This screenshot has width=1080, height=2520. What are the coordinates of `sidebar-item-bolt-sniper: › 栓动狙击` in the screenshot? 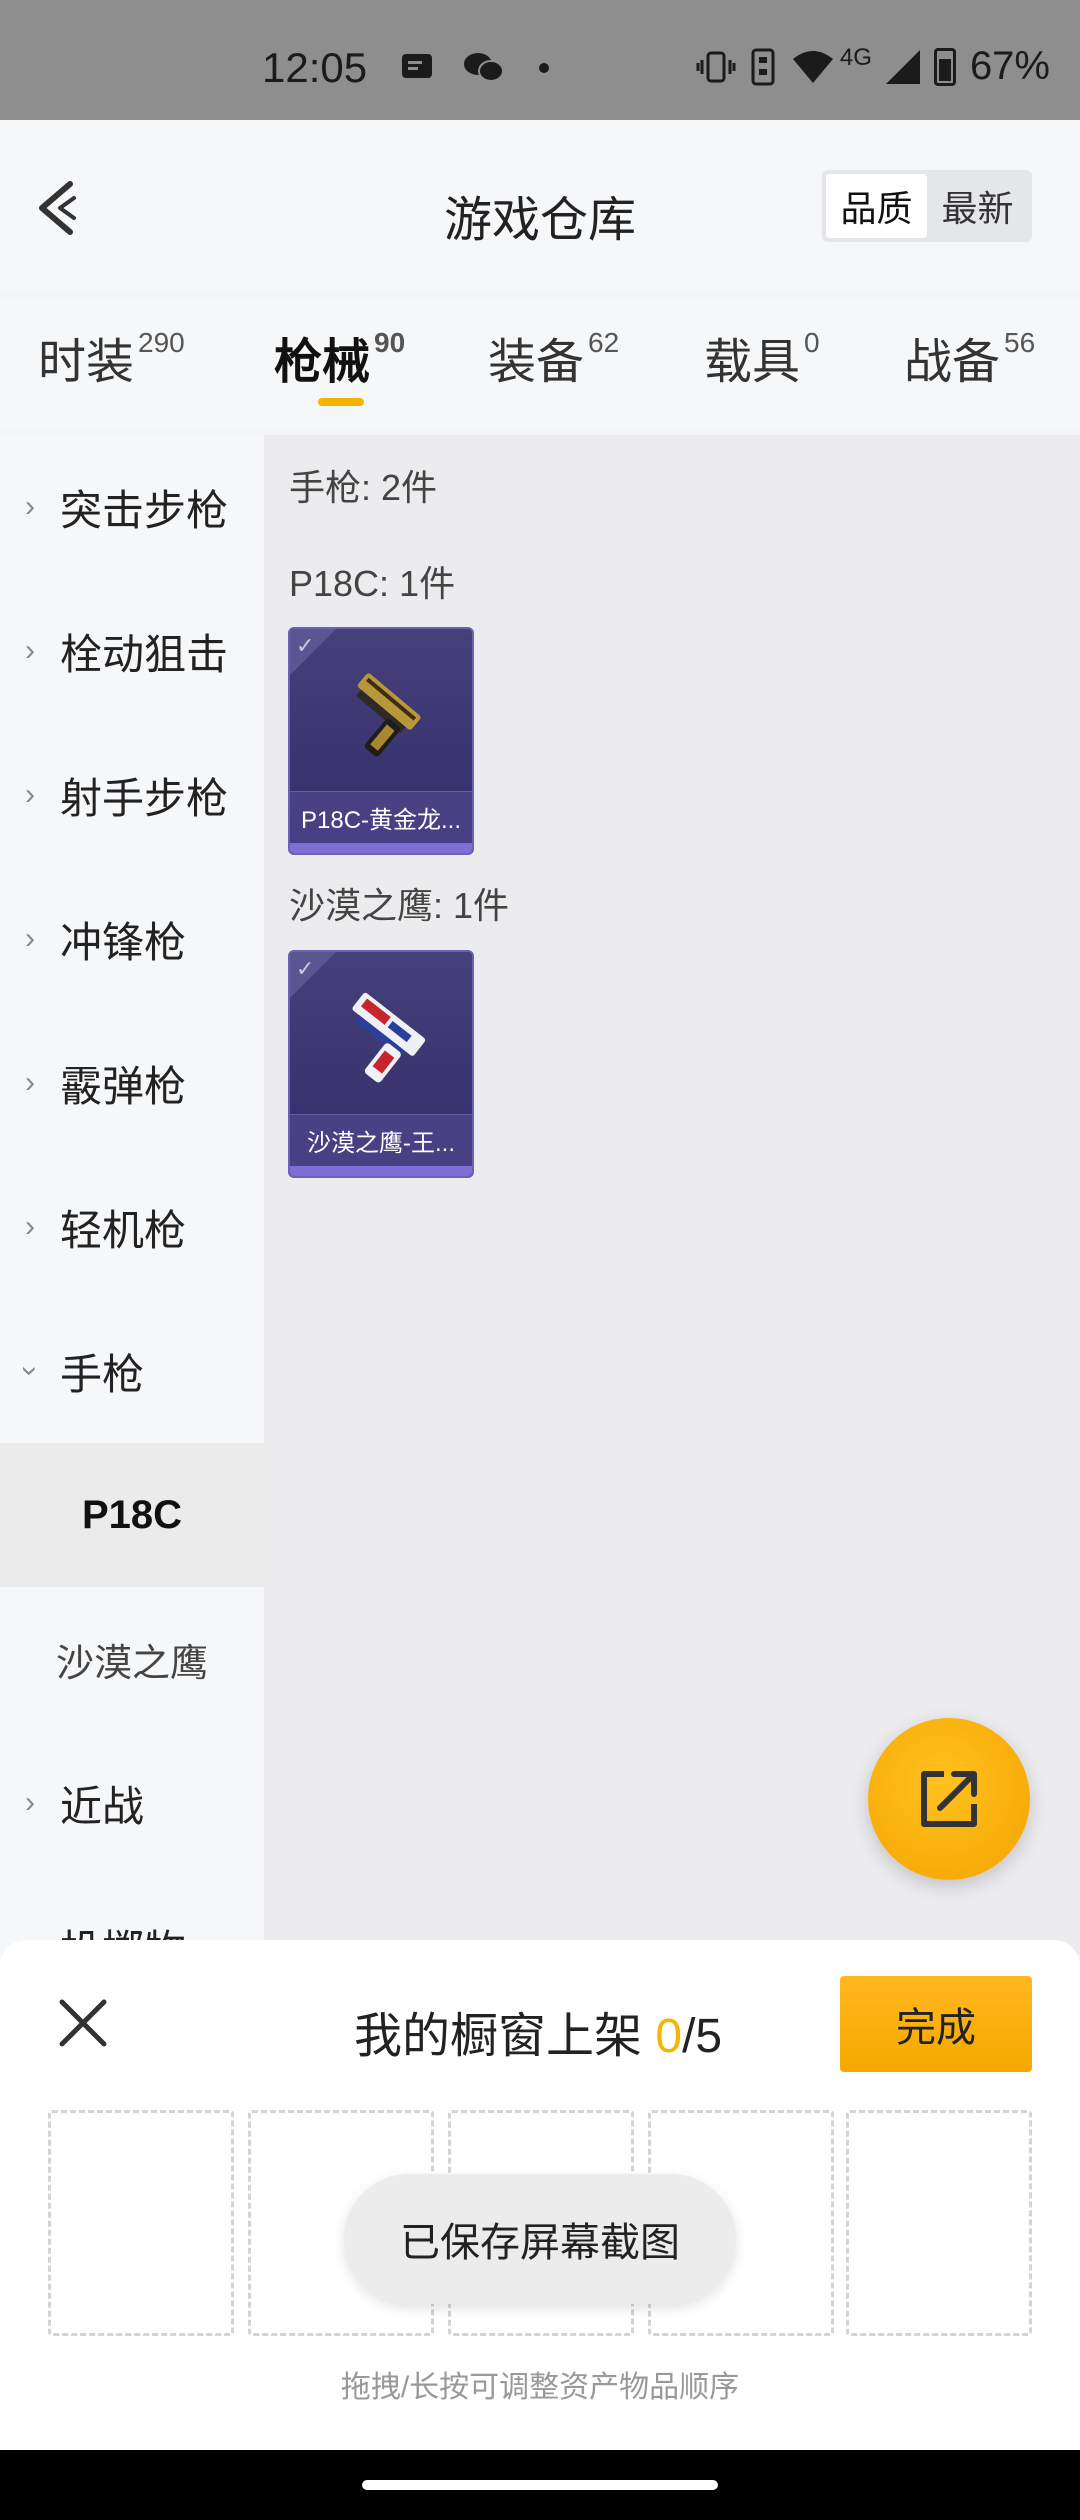 It's located at (132, 651).